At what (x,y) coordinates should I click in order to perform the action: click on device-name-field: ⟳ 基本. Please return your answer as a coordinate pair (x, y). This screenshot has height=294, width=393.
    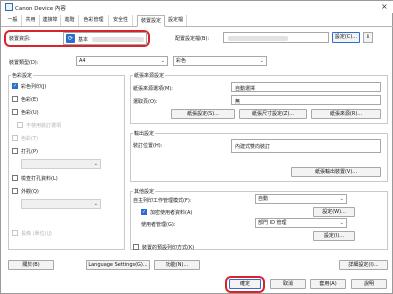
    Looking at the image, I should click on (105, 38).